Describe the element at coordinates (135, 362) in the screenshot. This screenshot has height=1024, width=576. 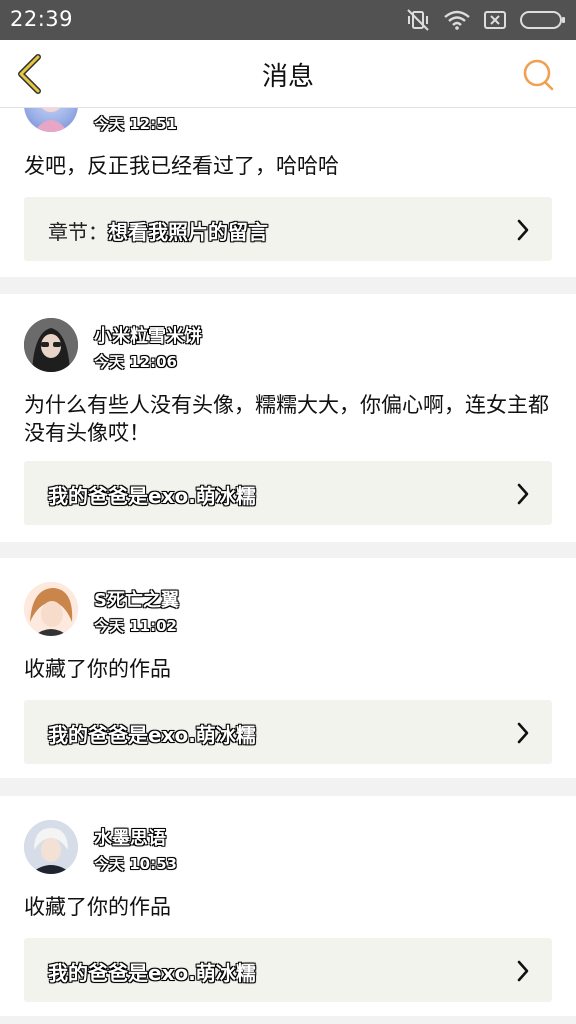
I see `message-time: 今天 12:06` at that location.